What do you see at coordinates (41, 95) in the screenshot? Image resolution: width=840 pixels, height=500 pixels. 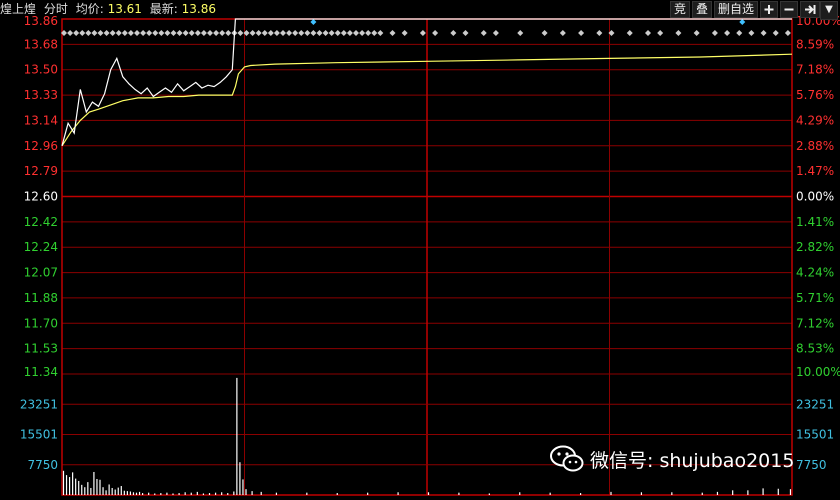 I see `price-tick-label: 13.33` at bounding box center [41, 95].